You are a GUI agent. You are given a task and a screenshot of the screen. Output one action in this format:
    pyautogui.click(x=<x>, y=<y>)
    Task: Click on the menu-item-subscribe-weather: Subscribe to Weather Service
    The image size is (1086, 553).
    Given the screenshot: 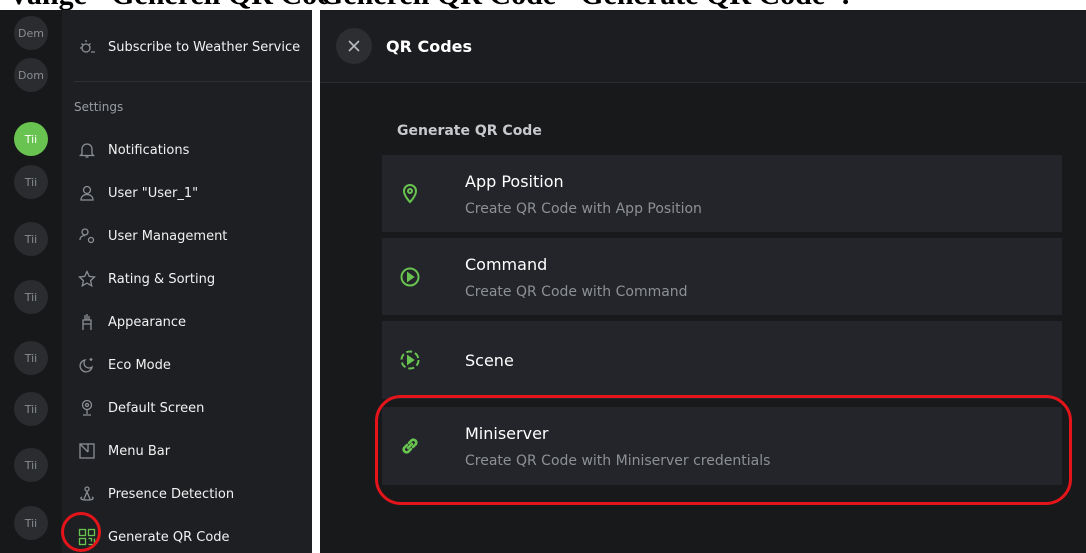 What is the action you would take?
    pyautogui.click(x=187, y=47)
    